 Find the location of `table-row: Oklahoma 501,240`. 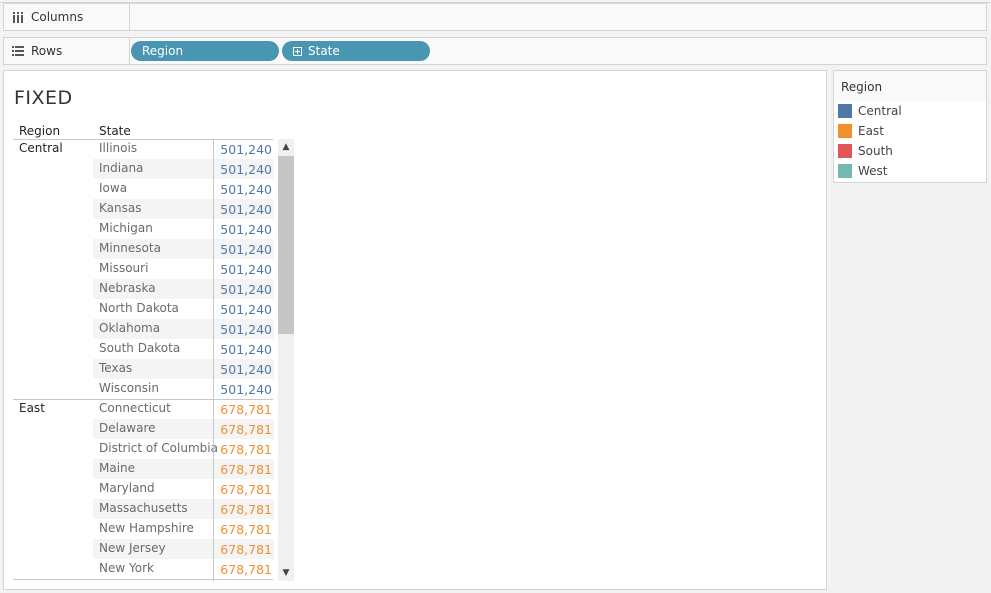

table-row: Oklahoma 501,240 is located at coordinates (143, 329).